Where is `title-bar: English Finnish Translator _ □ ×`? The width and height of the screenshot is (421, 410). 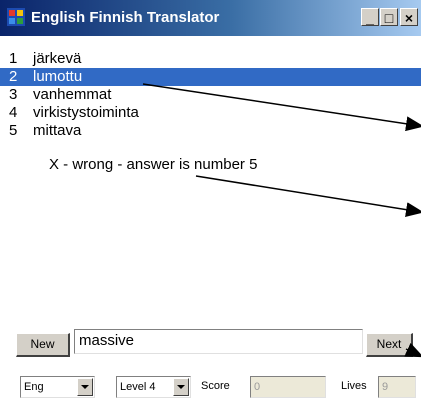
title-bar: English Finnish Translator _ □ × is located at coordinates (210, 18).